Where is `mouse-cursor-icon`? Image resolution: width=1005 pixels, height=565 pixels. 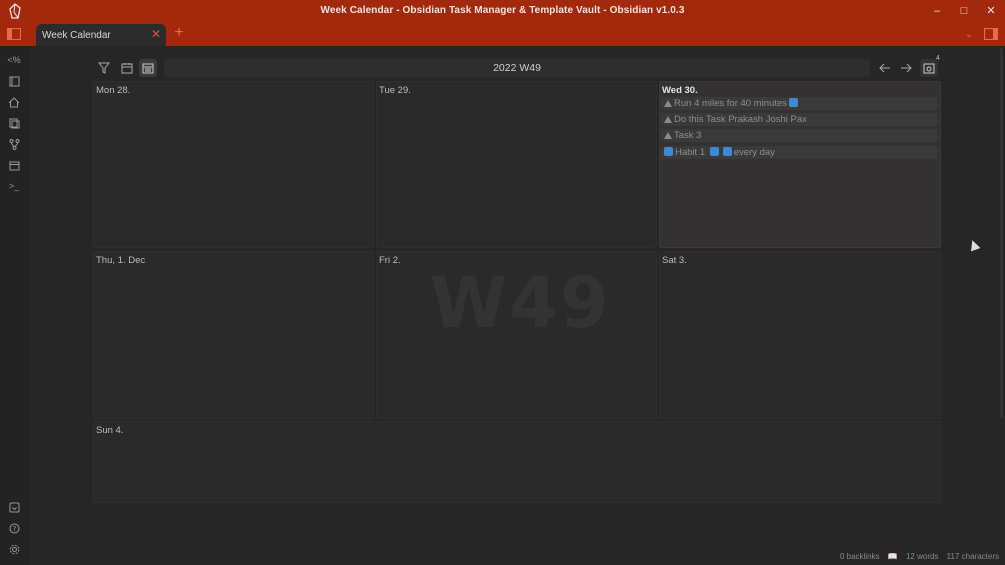 mouse-cursor-icon is located at coordinates (974, 245).